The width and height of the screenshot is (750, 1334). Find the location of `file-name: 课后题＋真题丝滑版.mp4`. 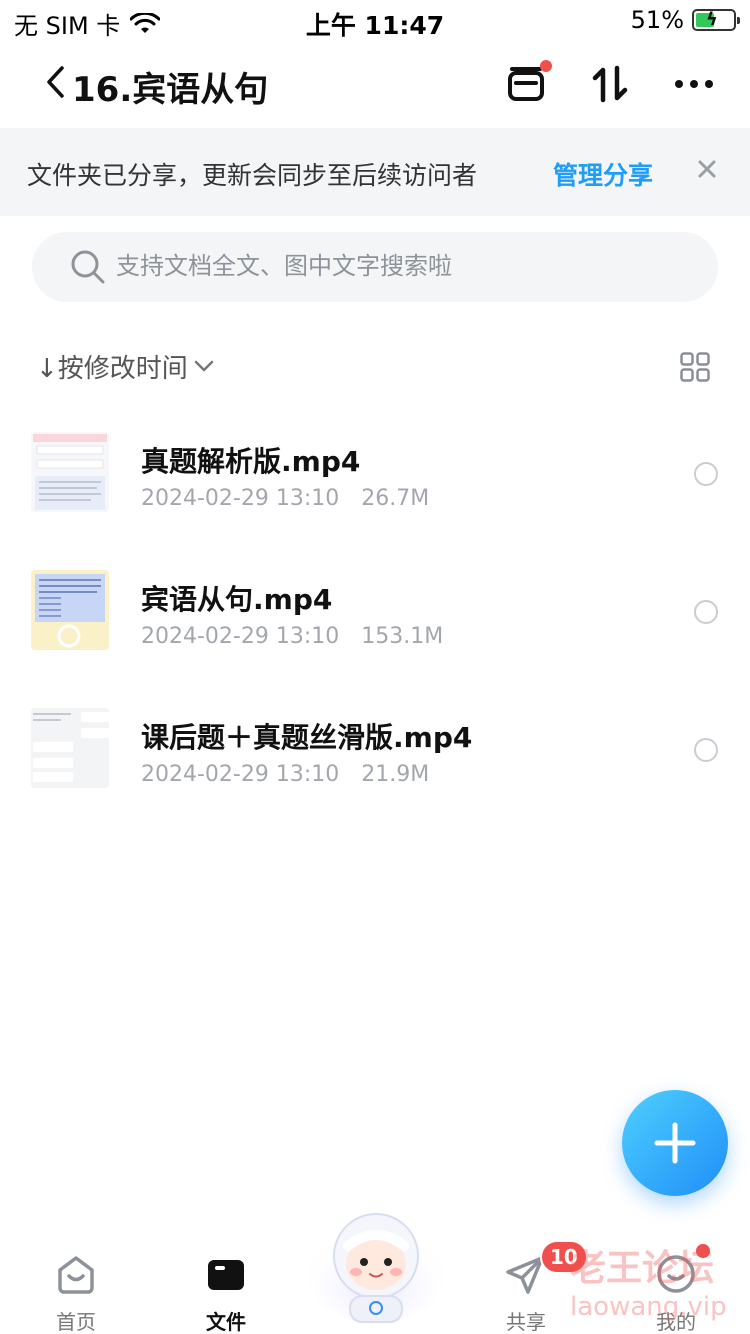

file-name: 课后题＋真题丝滑版.mp4 is located at coordinates (307, 737).